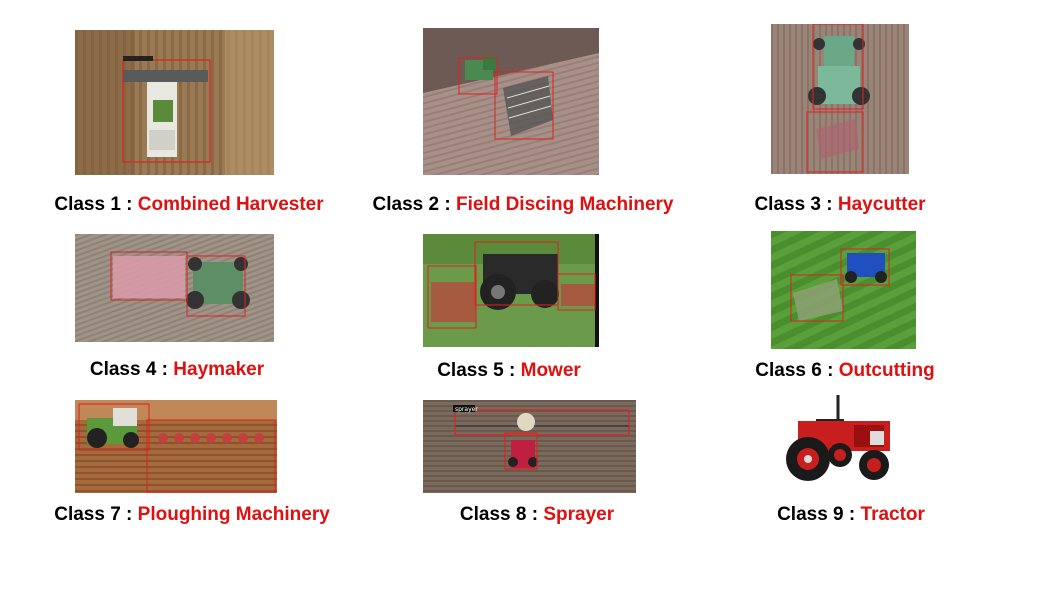 This screenshot has width=1058, height=595. I want to click on class-9-name: Tractor, so click(892, 514).